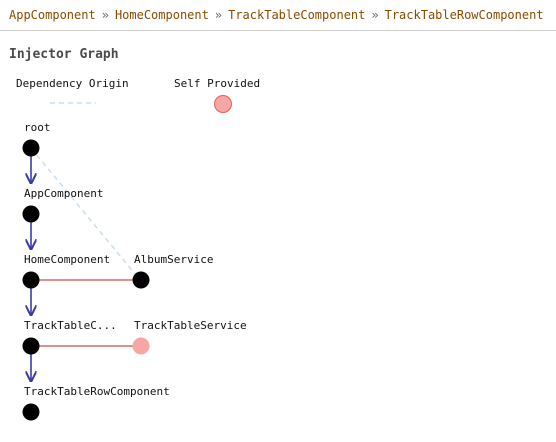 This screenshot has width=556, height=442. Describe the element at coordinates (141, 280) in the screenshot. I see `node-album-service` at that location.